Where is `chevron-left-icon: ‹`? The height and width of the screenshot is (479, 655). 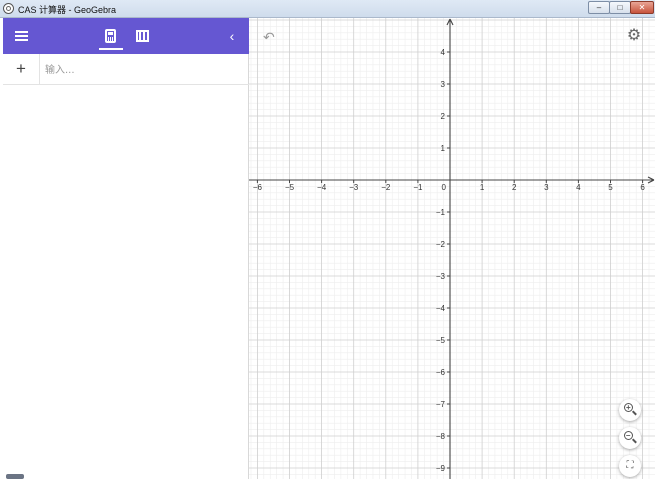
chevron-left-icon: ‹ is located at coordinates (232, 36).